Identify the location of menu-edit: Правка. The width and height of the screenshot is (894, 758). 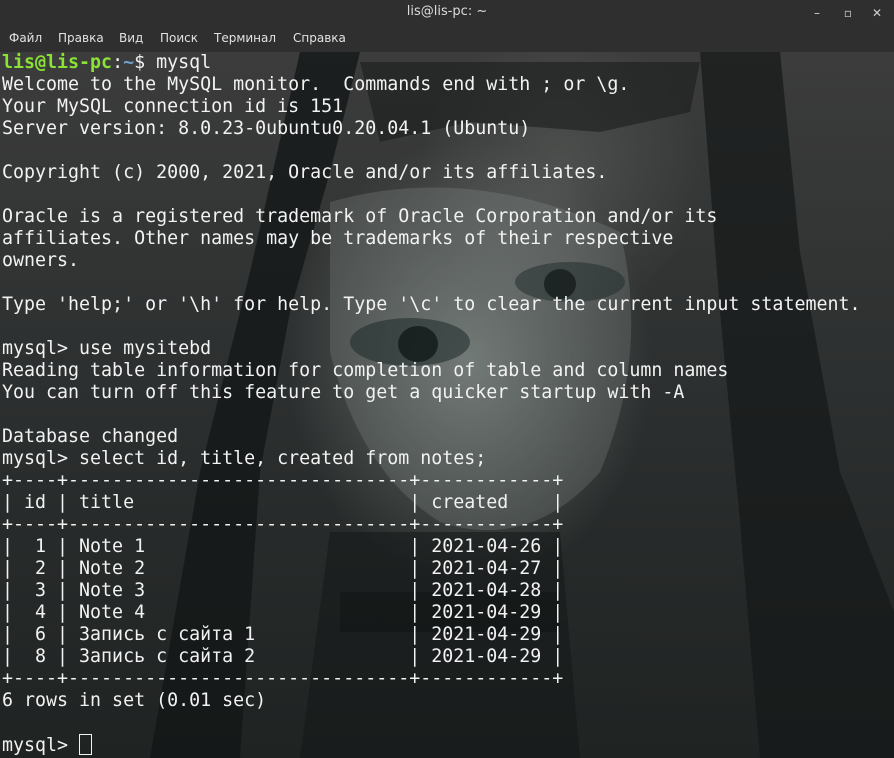
(81, 38).